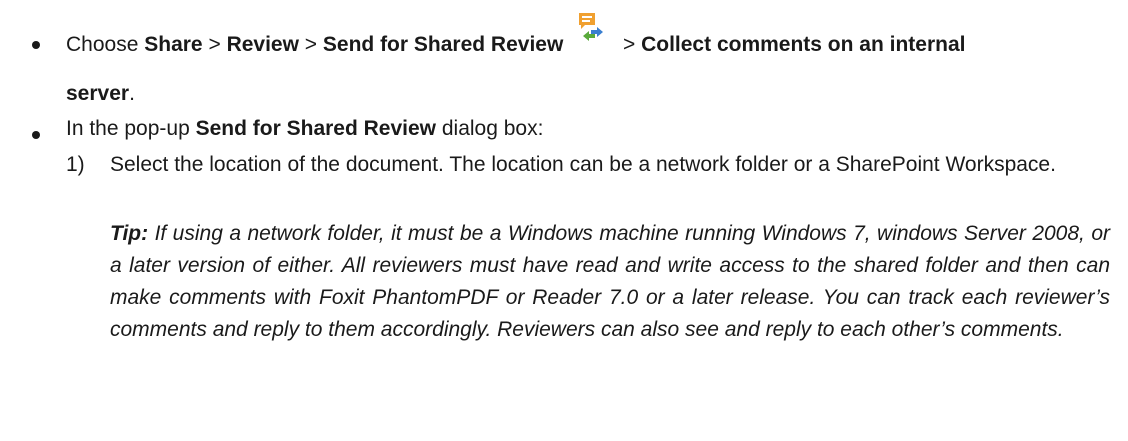 The width and height of the screenshot is (1128, 441). Describe the element at coordinates (128, 128) in the screenshot. I see `text-in-the-popup: In the pop-up` at that location.